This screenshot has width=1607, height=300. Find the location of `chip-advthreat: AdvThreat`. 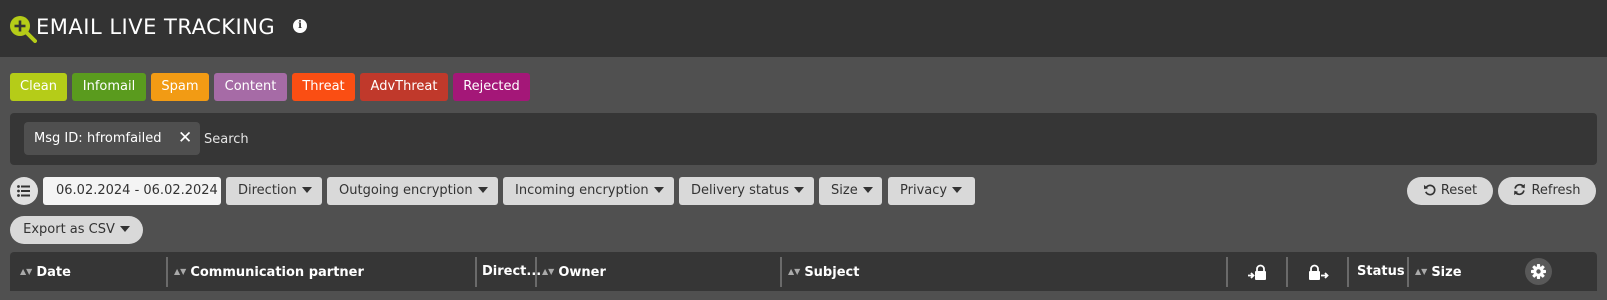

chip-advthreat: AdvThreat is located at coordinates (404, 87).